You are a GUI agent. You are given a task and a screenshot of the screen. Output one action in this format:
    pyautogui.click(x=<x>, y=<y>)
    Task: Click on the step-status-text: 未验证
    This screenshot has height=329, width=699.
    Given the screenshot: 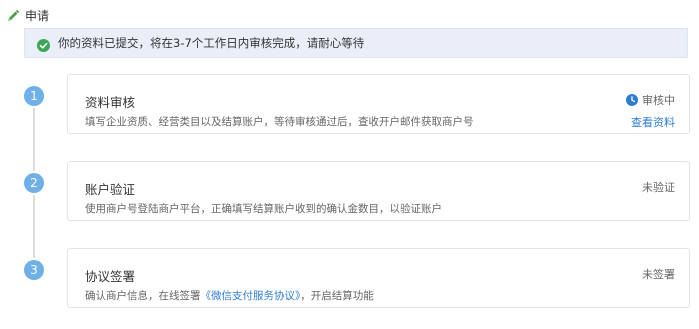 What is the action you would take?
    pyautogui.click(x=658, y=187)
    